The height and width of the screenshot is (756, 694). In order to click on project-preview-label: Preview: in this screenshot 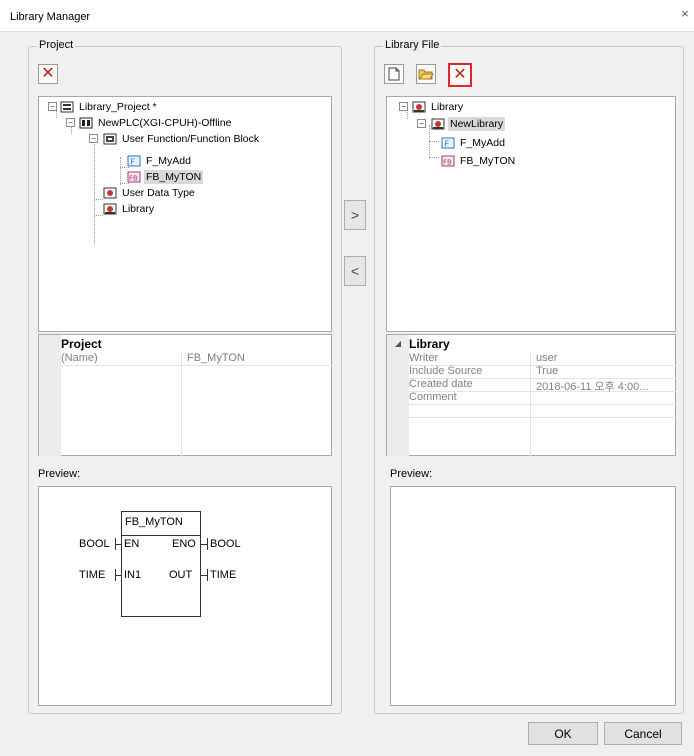, I will do `click(59, 474)`.